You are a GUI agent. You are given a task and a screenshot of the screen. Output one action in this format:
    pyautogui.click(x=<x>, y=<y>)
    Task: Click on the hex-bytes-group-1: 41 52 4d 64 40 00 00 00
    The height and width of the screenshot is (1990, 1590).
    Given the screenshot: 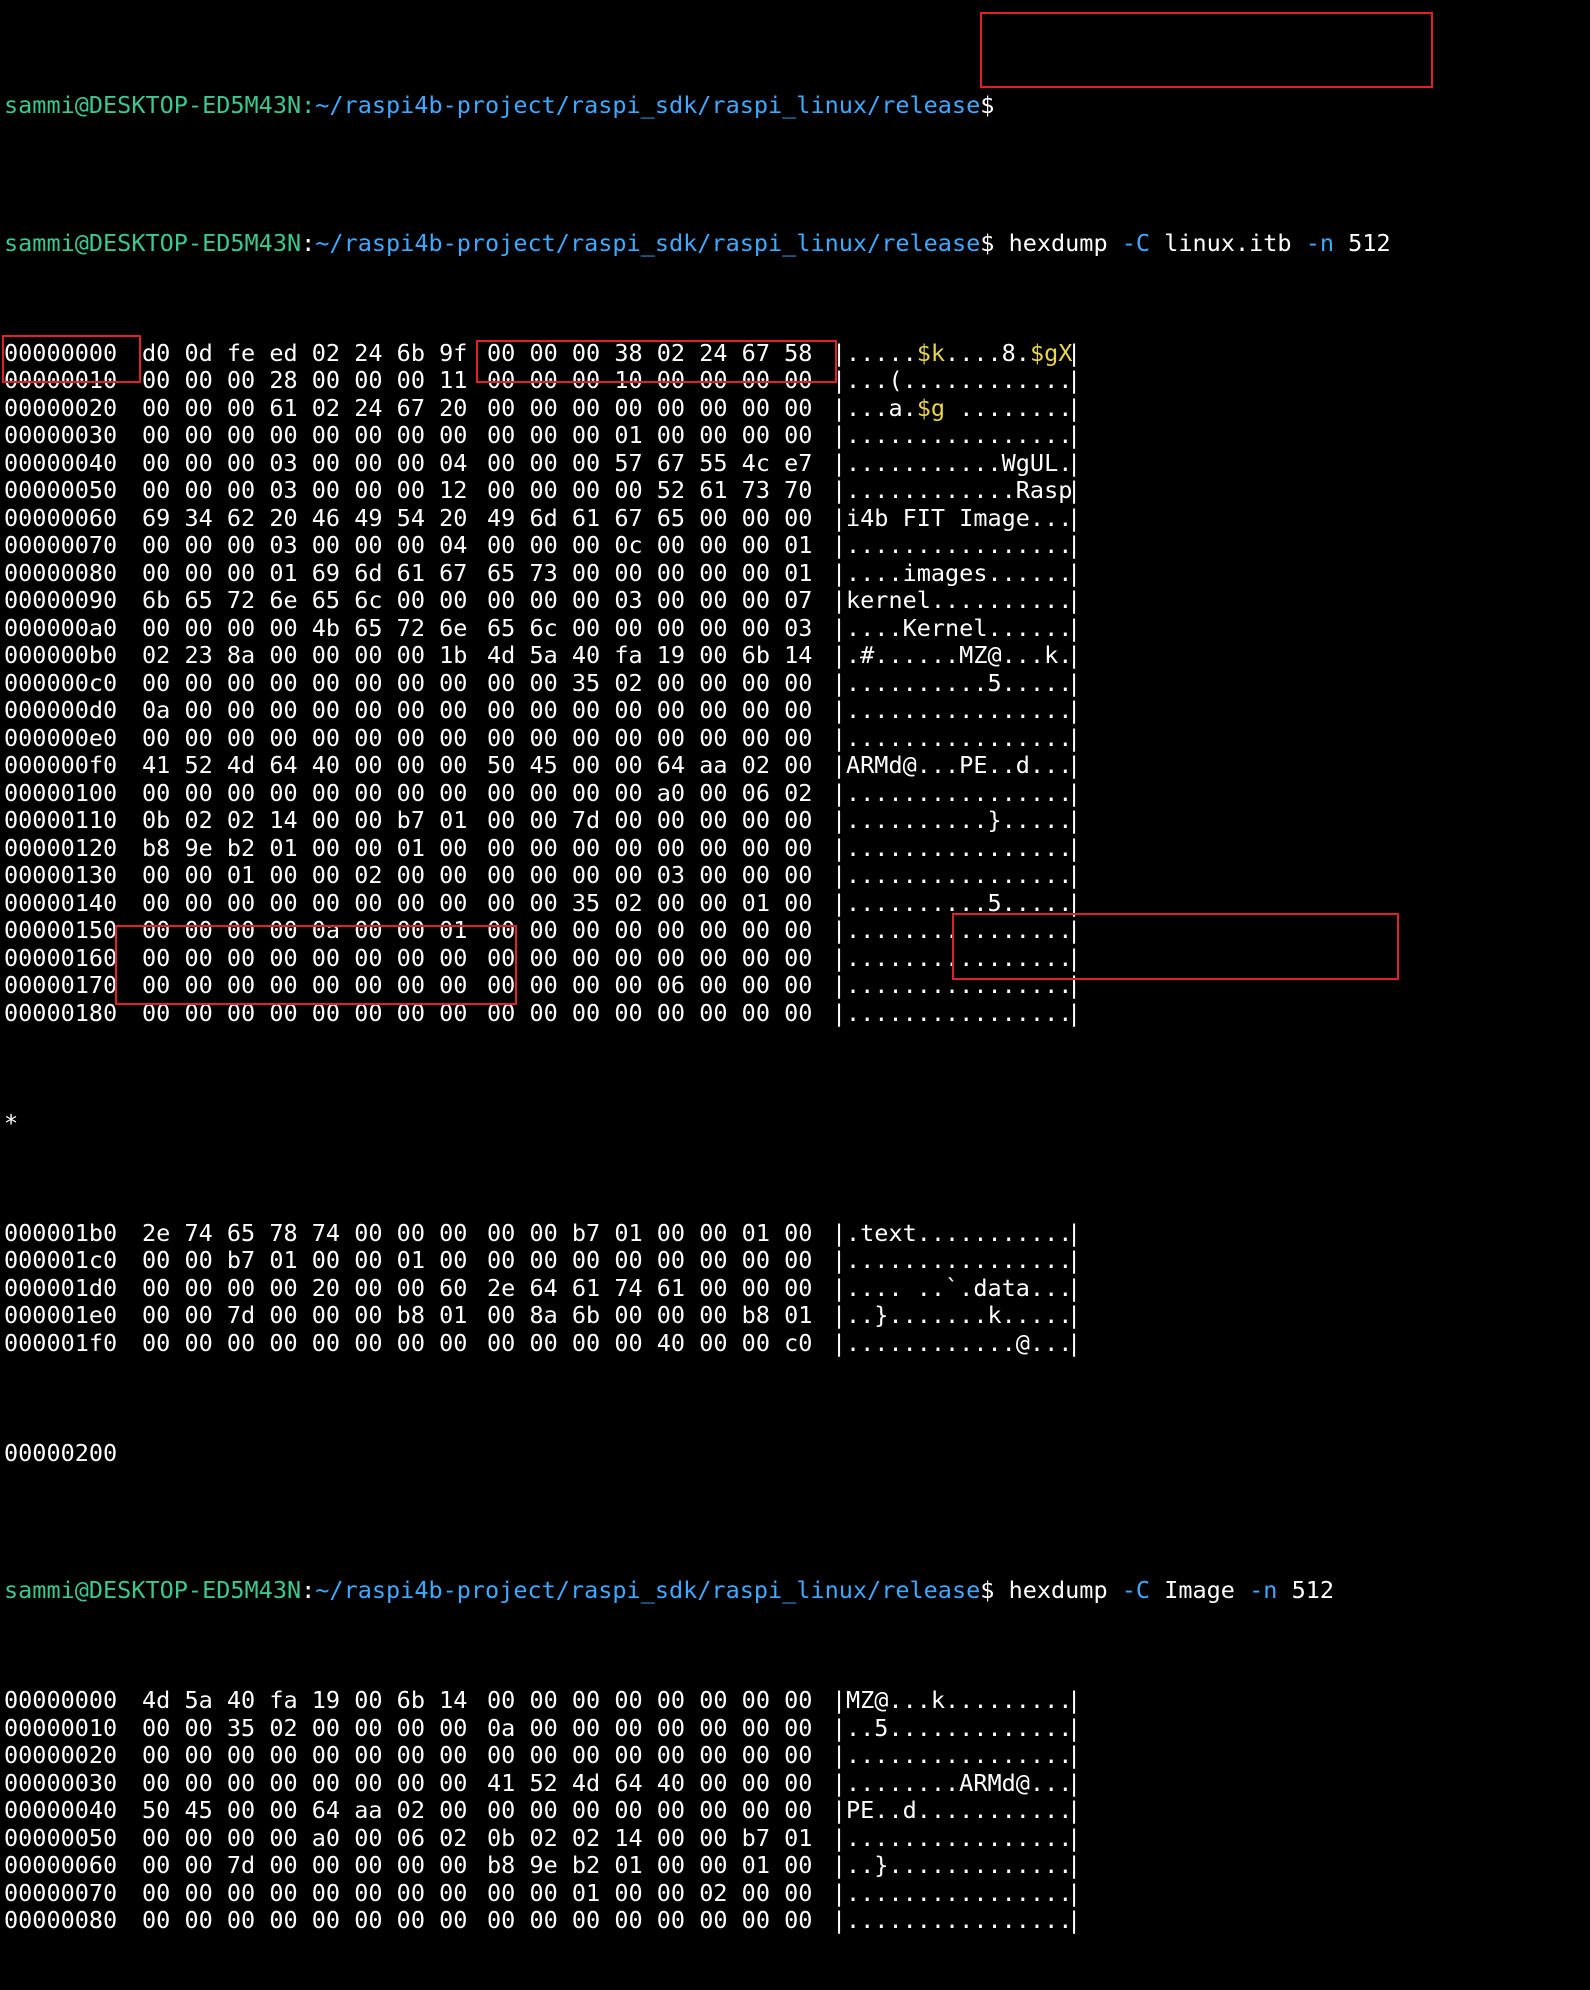 What is the action you would take?
    pyautogui.click(x=305, y=765)
    